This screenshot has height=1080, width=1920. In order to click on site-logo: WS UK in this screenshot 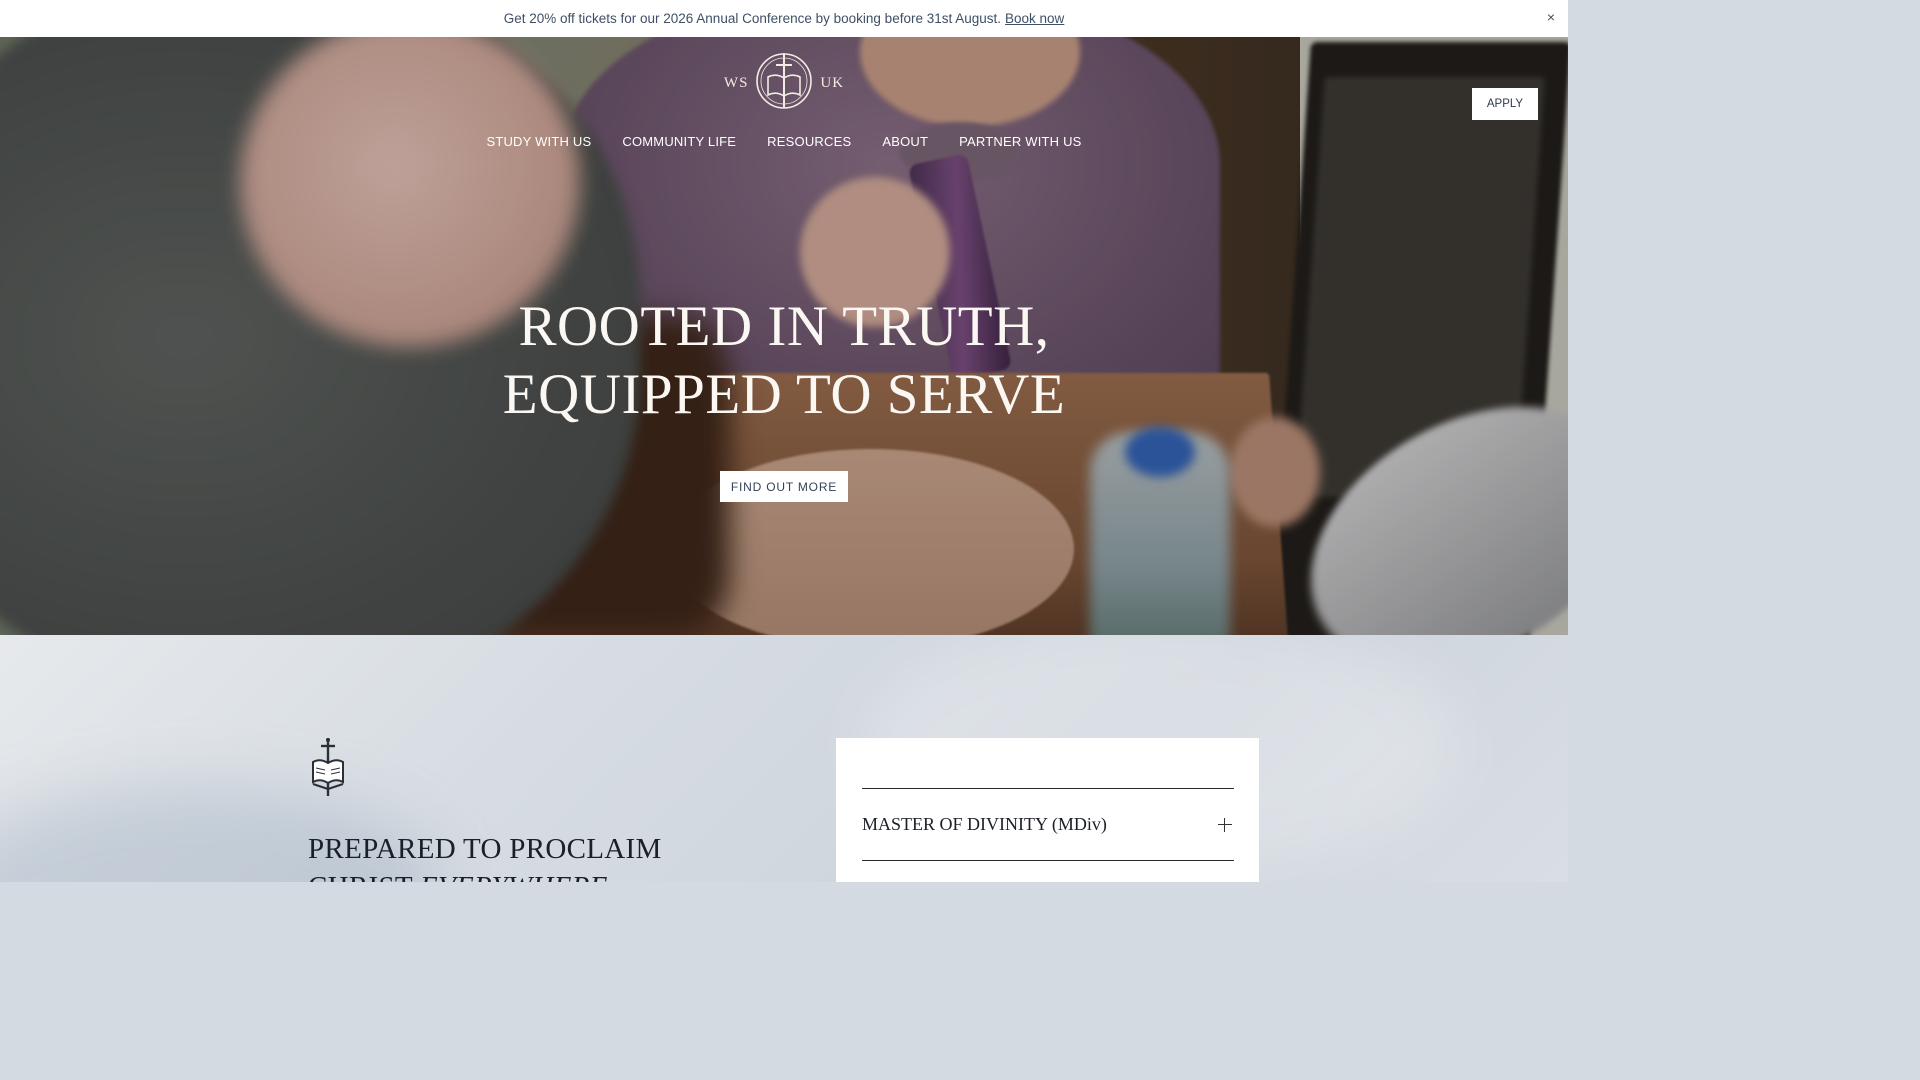, I will do `click(783, 83)`.